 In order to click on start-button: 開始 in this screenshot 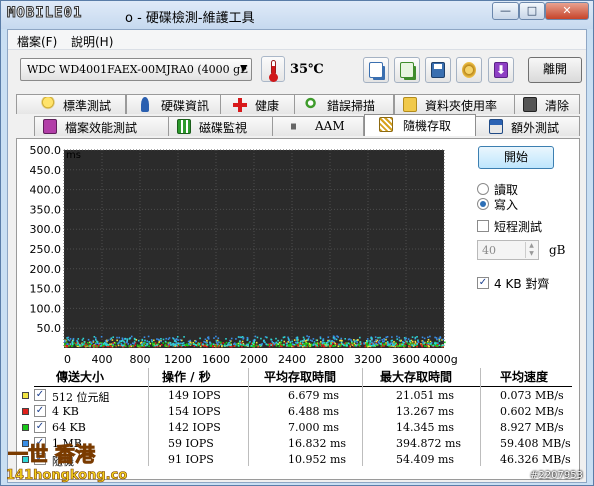, I will do `click(516, 157)`.